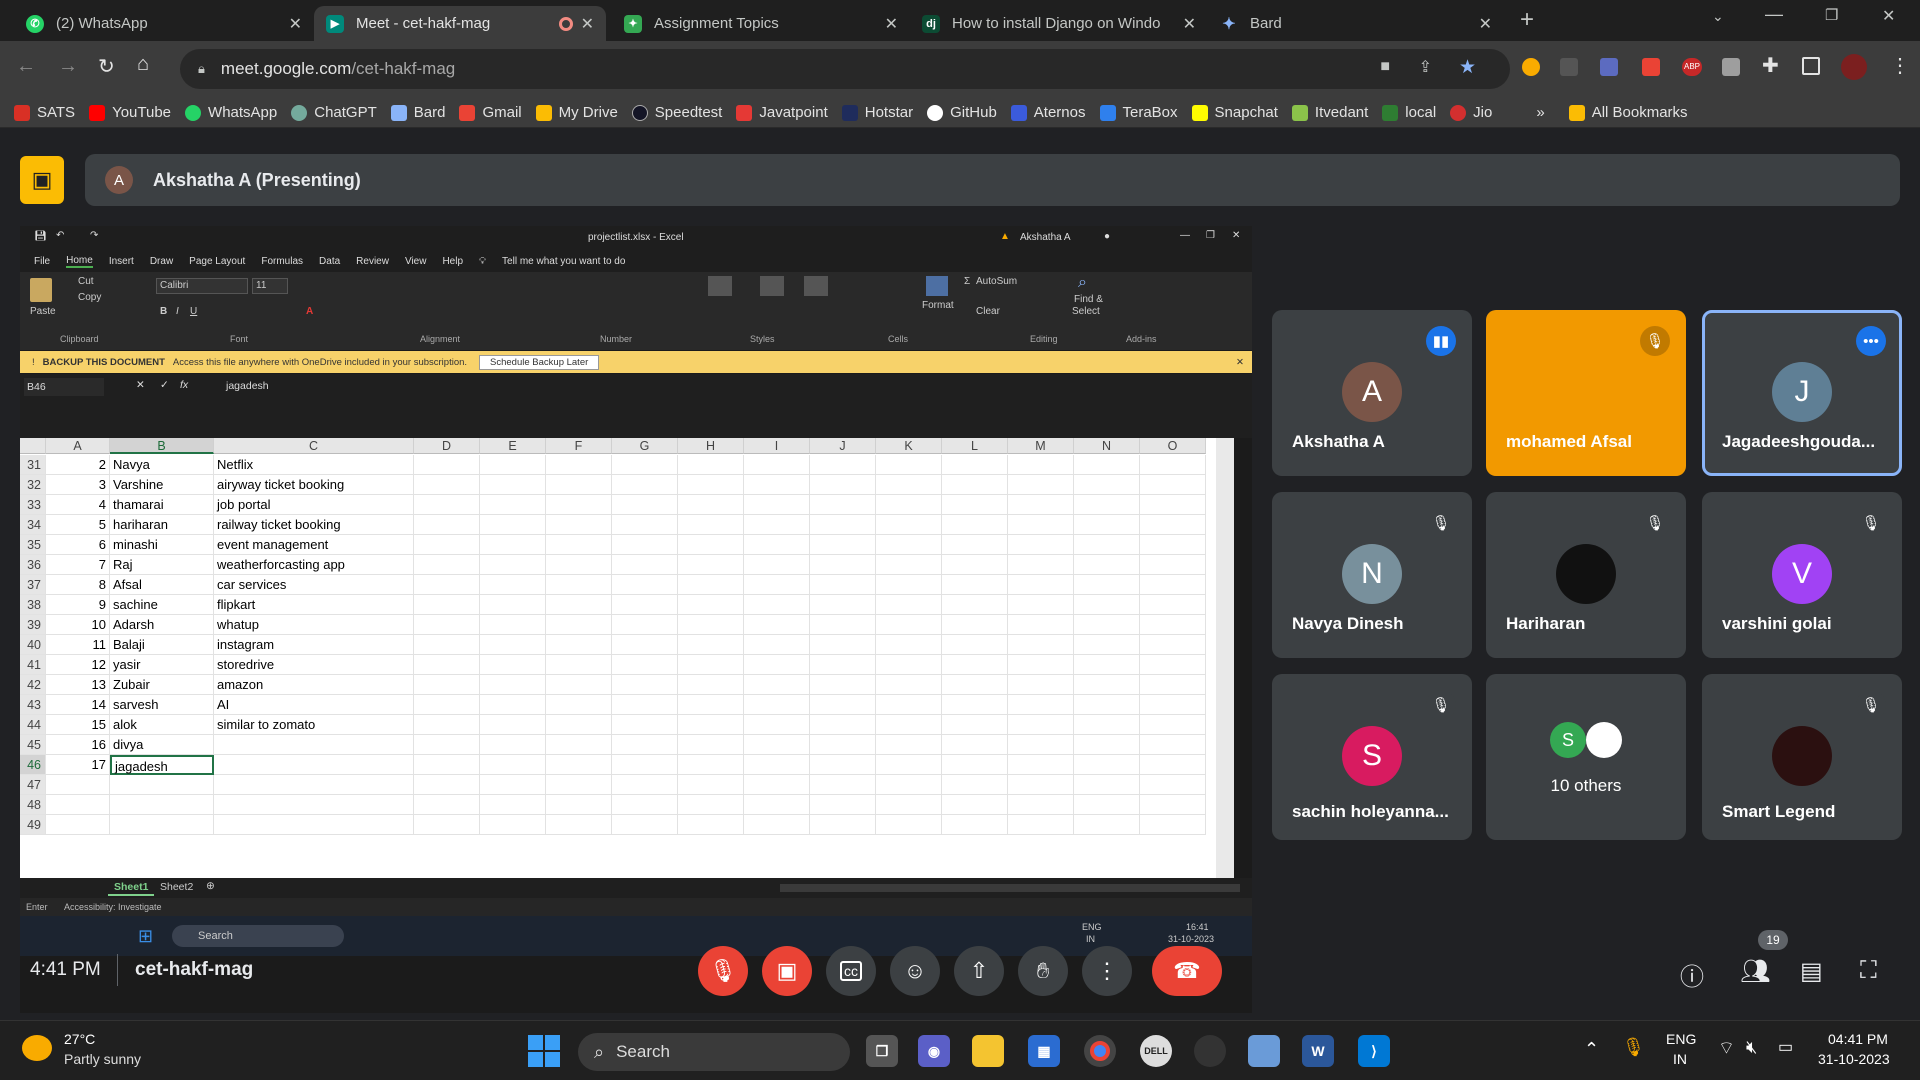 The width and height of the screenshot is (1920, 1080). Describe the element at coordinates (102, 1059) in the screenshot. I see `weather-desc: Partly sunny` at that location.